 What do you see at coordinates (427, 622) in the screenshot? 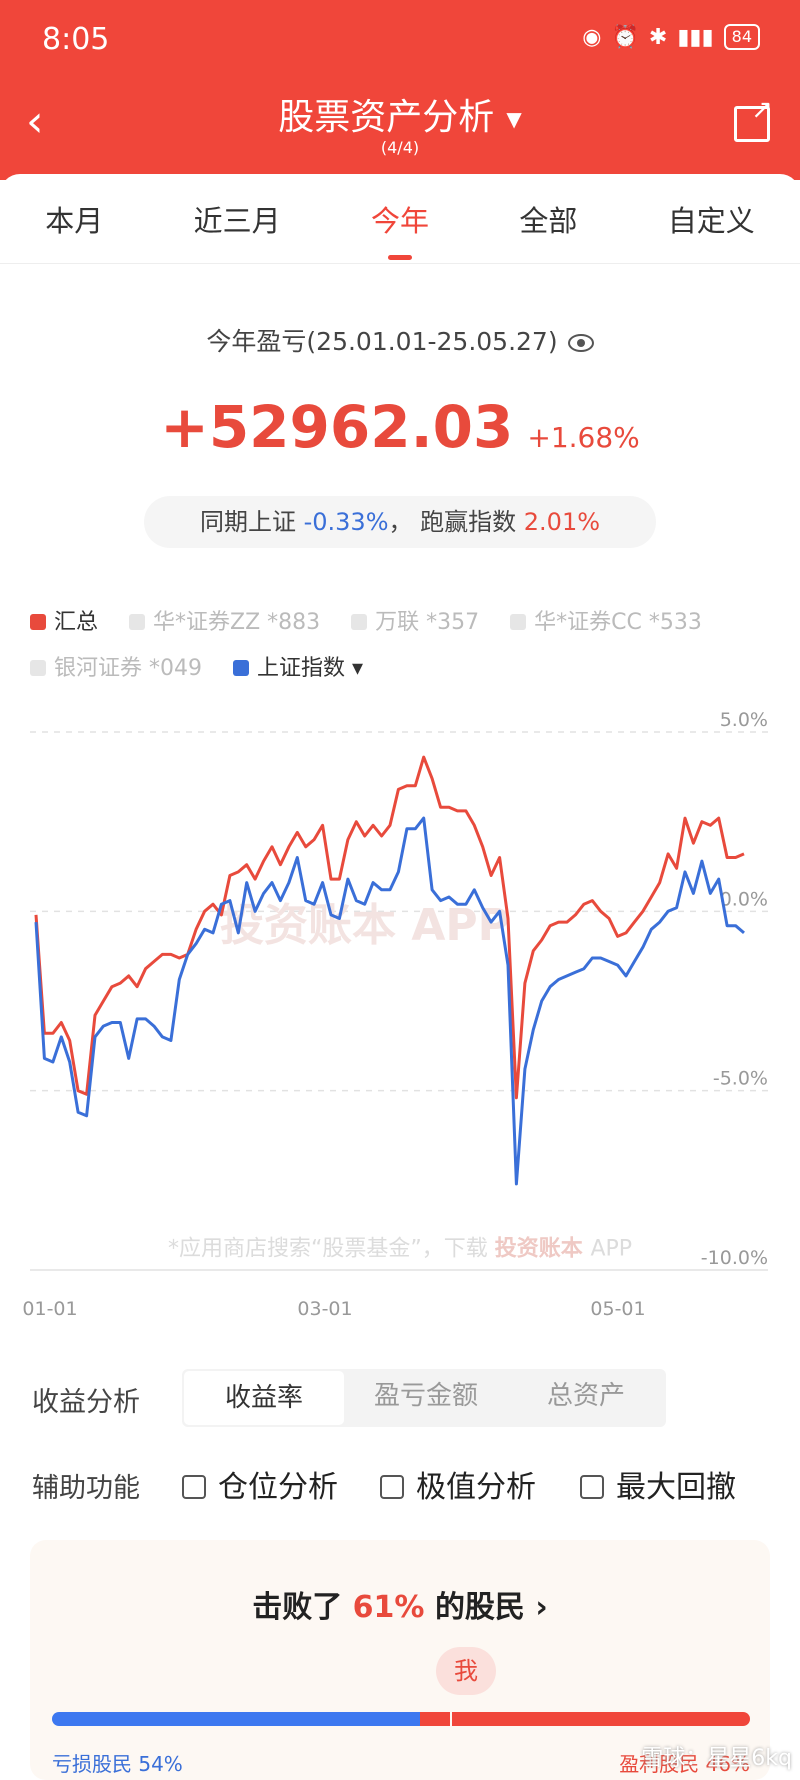
I see `legend-label: 万联 *357` at bounding box center [427, 622].